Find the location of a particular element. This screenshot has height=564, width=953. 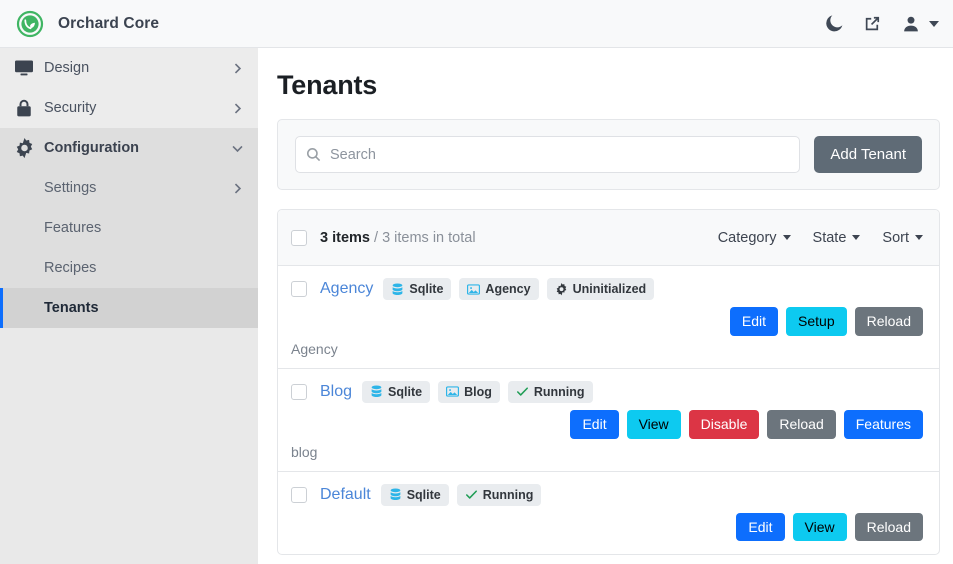

tenant-description: Agency is located at coordinates (314, 348).